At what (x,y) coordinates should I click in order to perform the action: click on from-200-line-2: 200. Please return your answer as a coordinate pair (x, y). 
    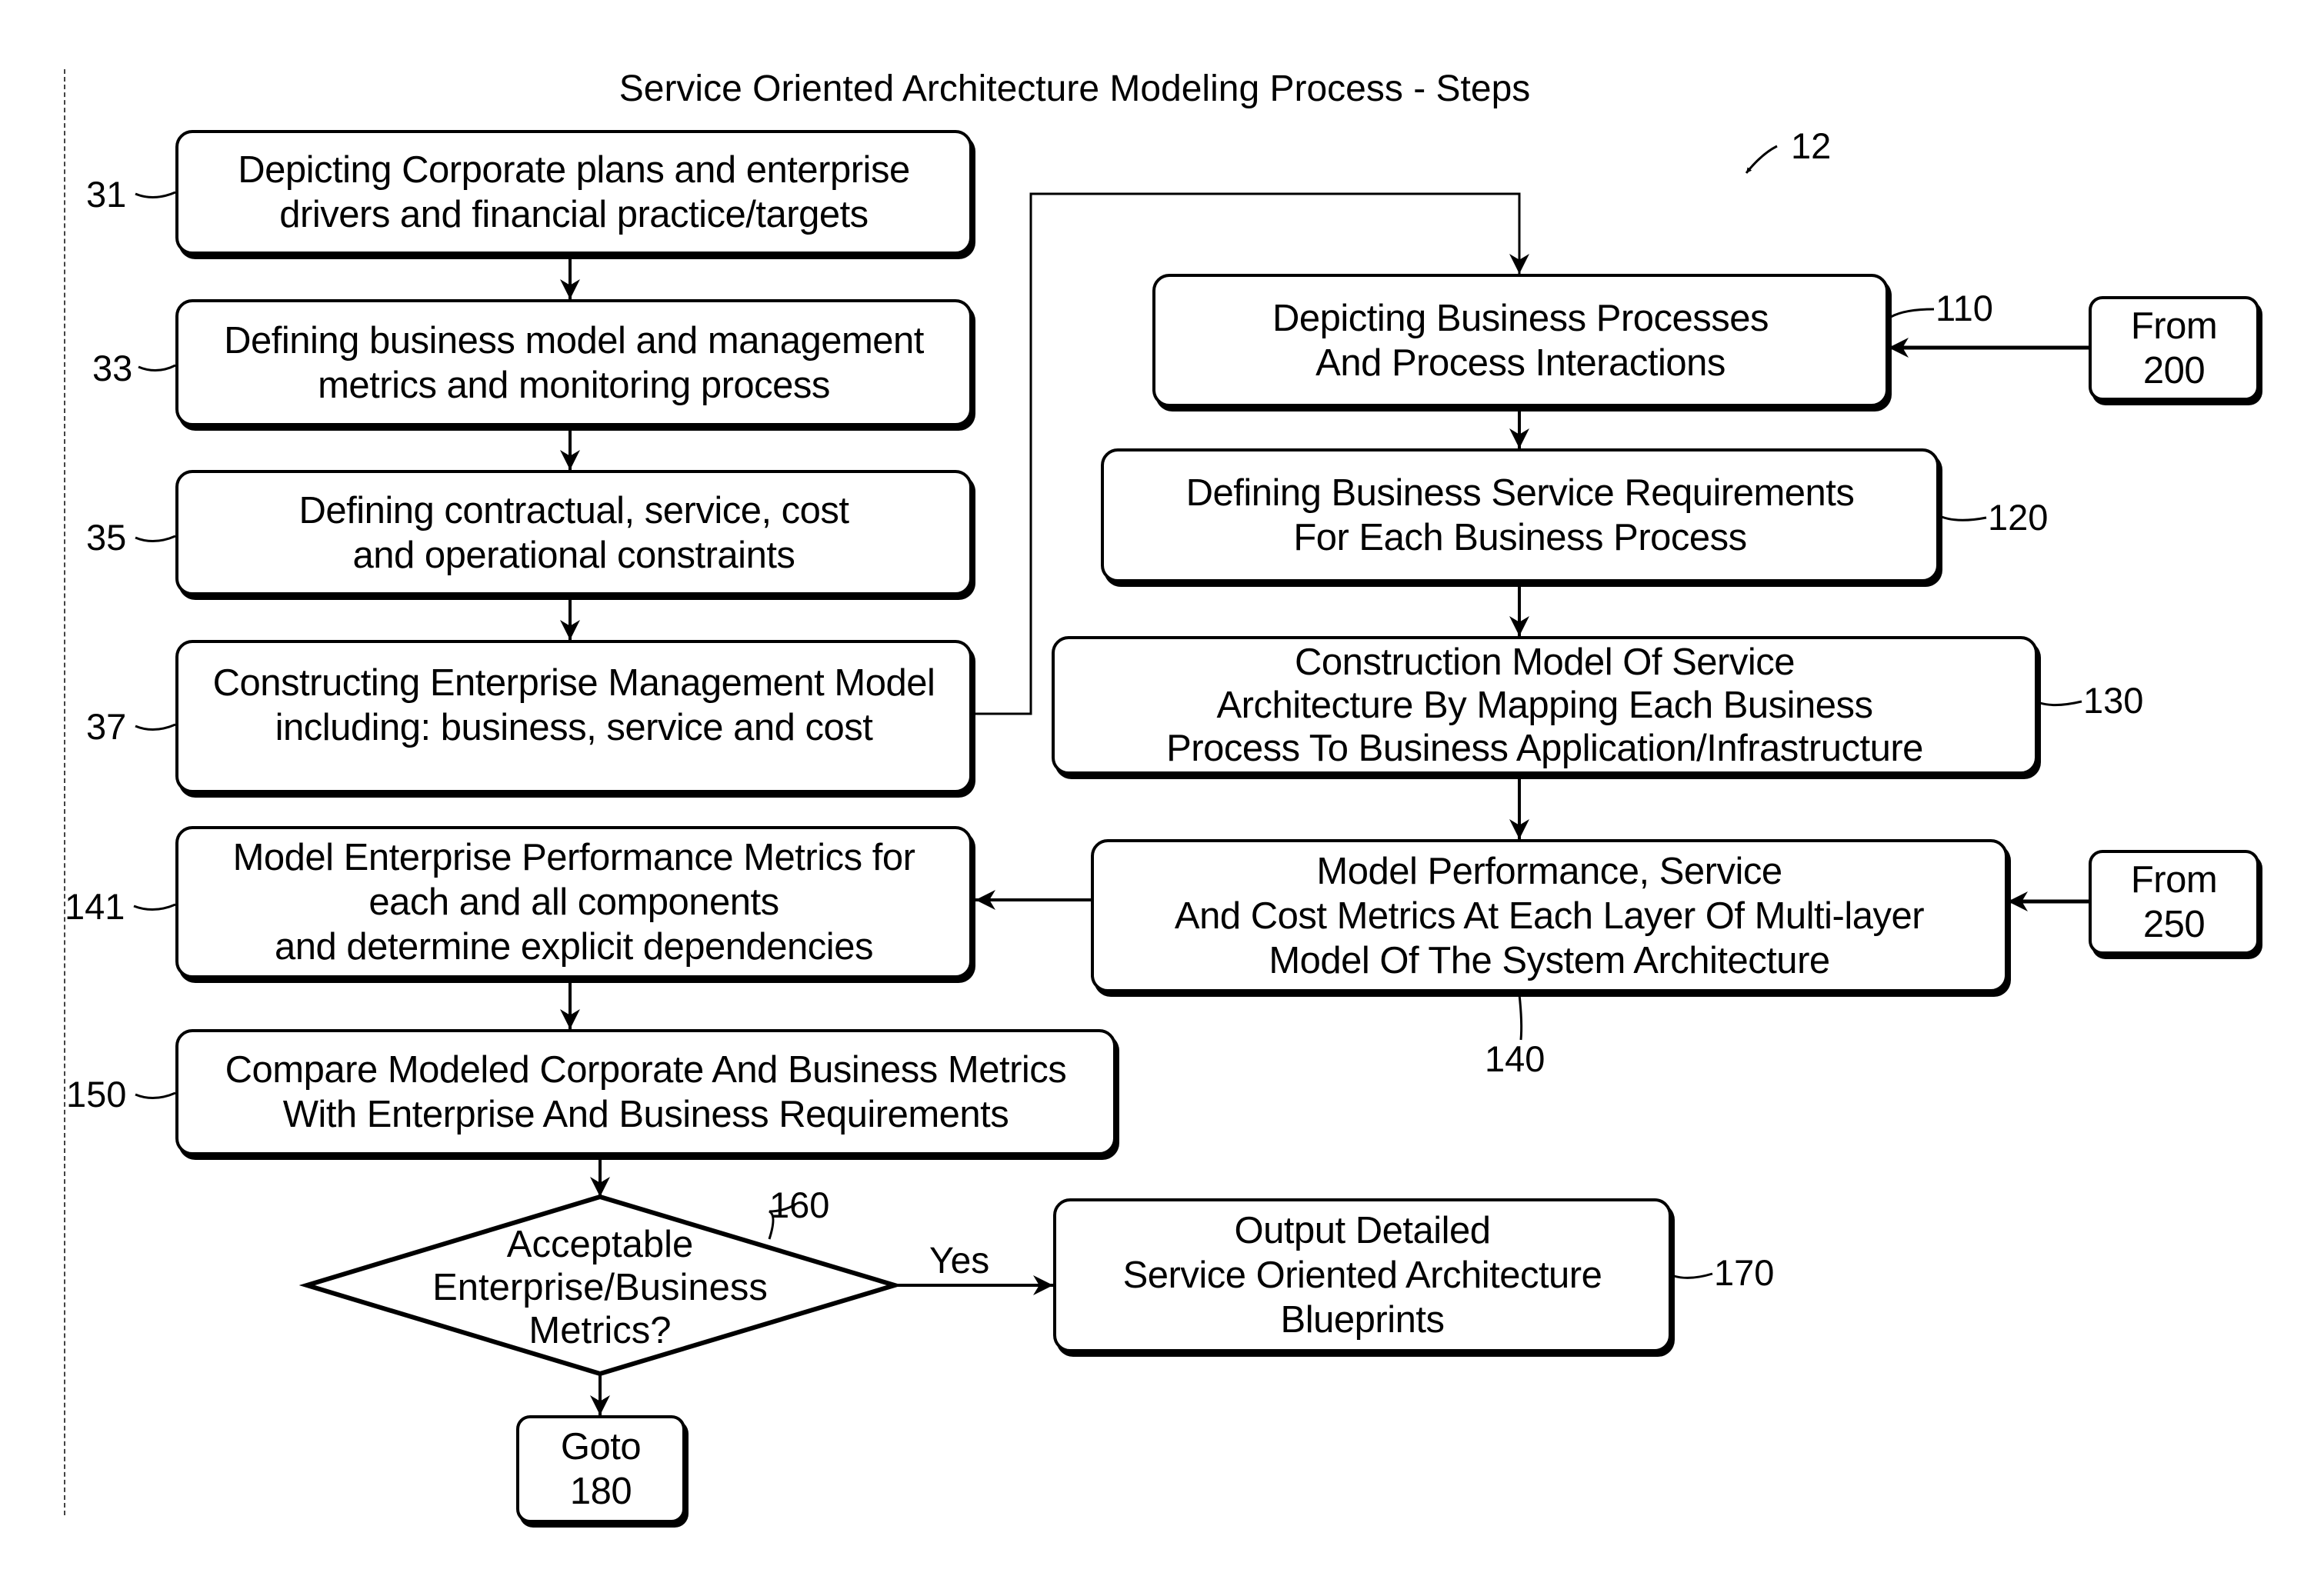
    Looking at the image, I should click on (2174, 371).